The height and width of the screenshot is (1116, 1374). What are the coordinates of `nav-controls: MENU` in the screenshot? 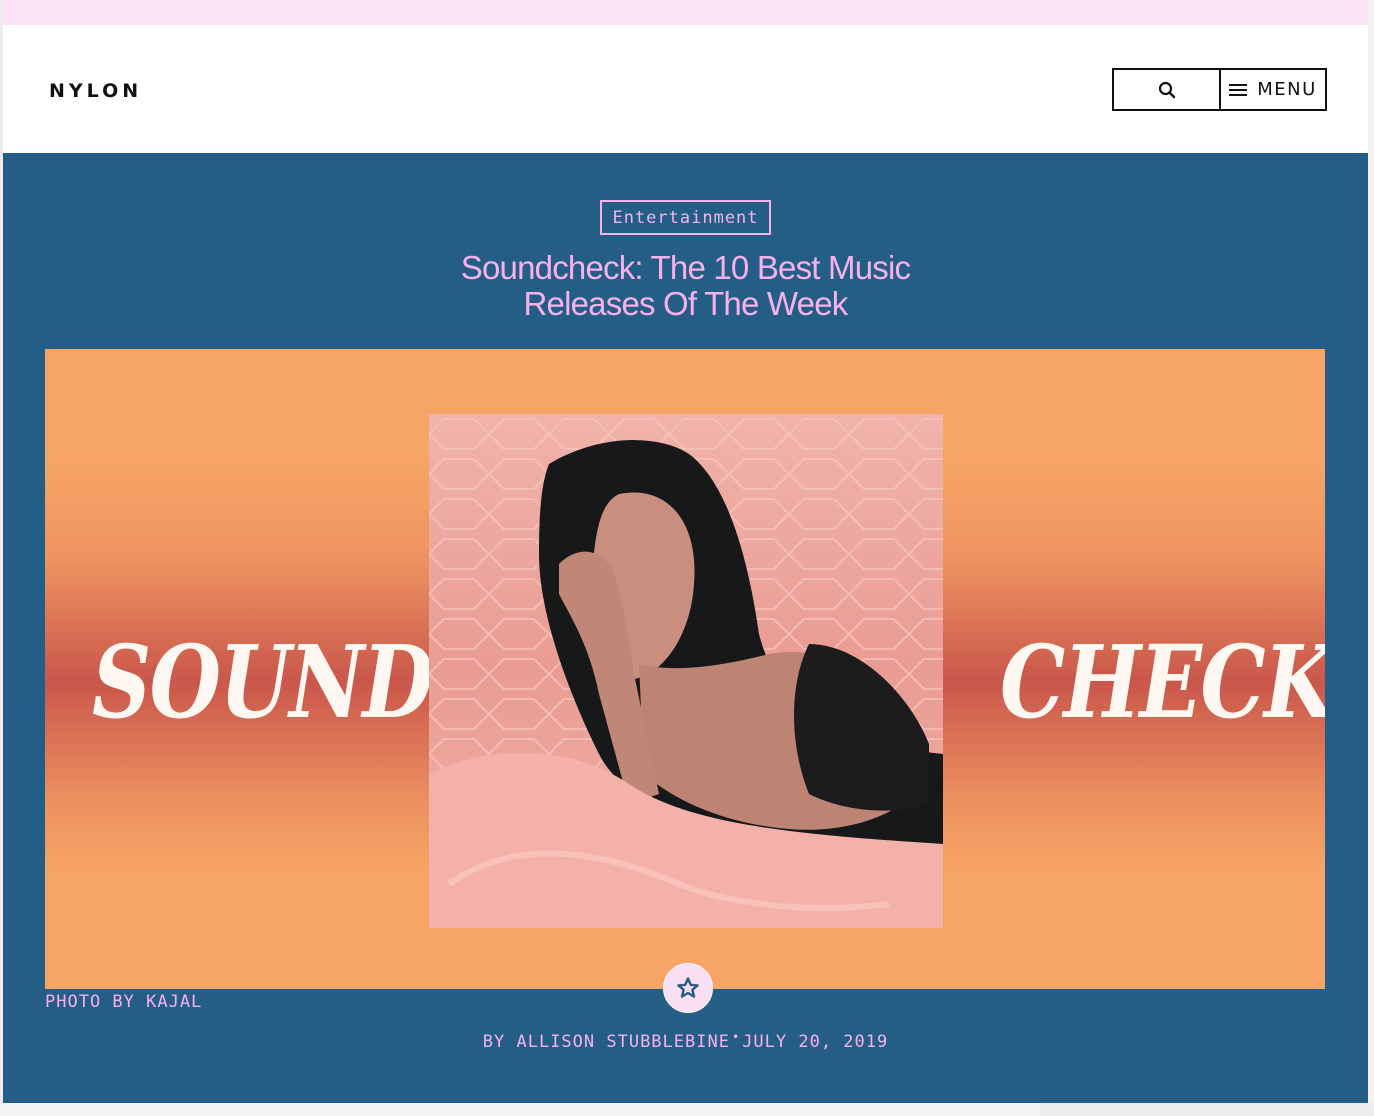 It's located at (1219, 89).